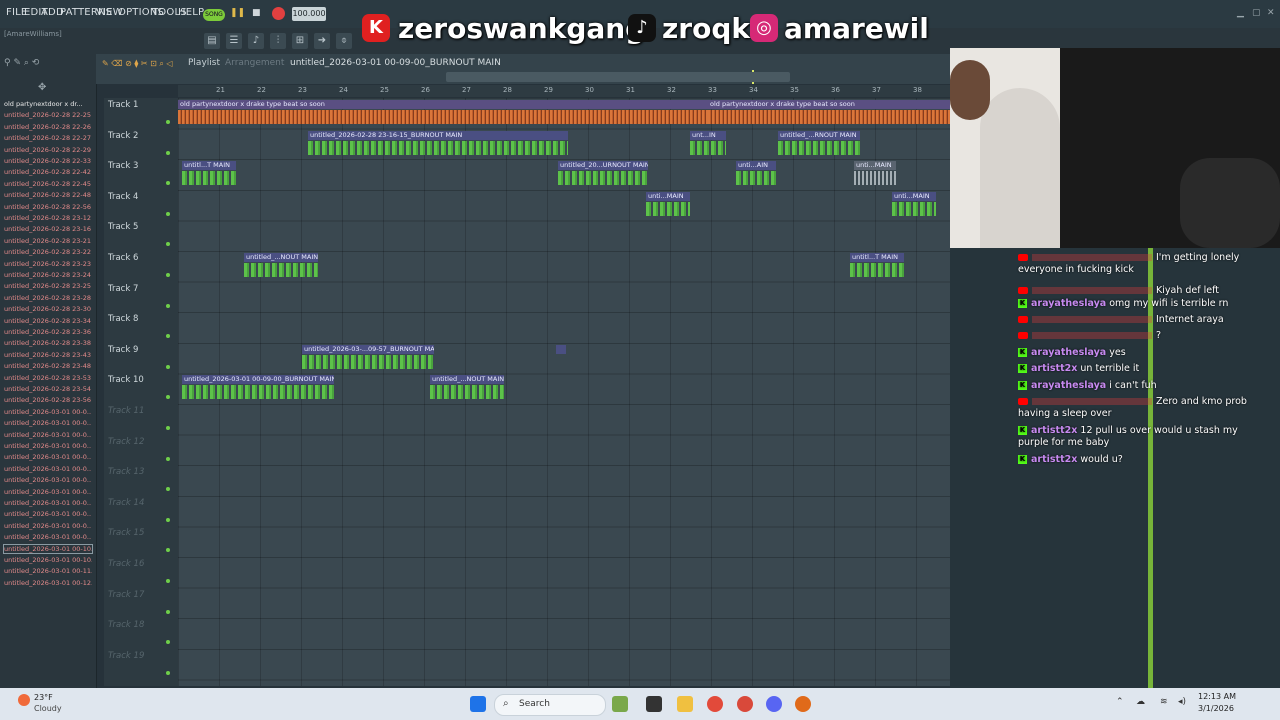 The width and height of the screenshot is (1280, 720). Describe the element at coordinates (368, 357) in the screenshot. I see `audio-clip: untitled_2026-03-...09-57_BURNOUT MAIN` at that location.